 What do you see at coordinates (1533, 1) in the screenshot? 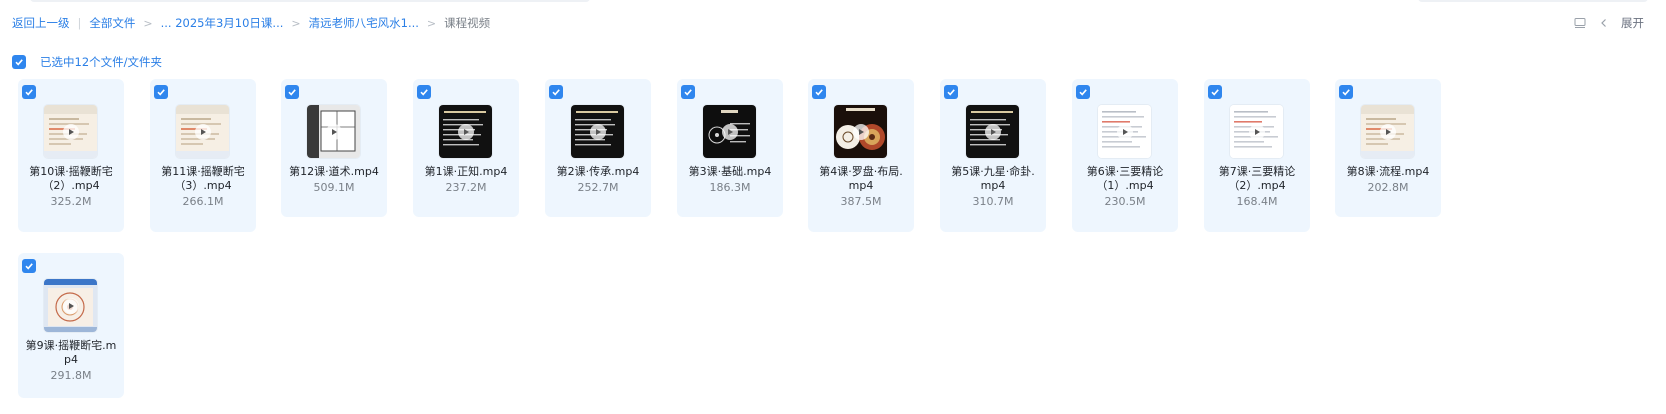
I see `top-band-right` at bounding box center [1533, 1].